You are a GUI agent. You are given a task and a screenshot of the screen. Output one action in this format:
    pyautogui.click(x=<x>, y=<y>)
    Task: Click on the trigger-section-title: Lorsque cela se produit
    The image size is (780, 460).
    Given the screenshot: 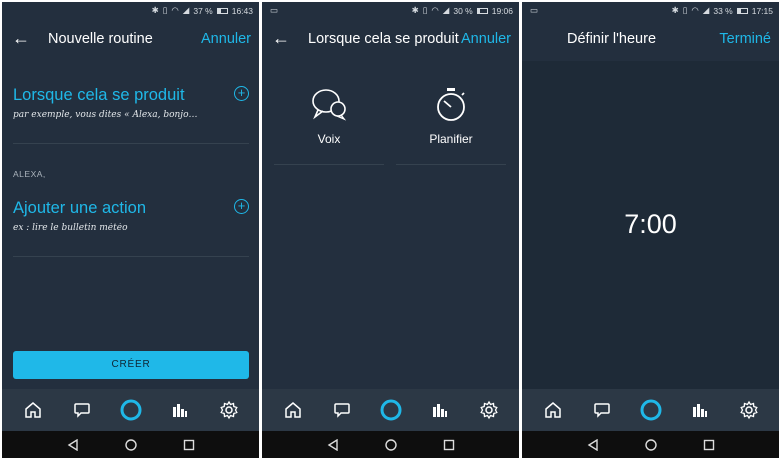 What is the action you would take?
    pyautogui.click(x=99, y=95)
    